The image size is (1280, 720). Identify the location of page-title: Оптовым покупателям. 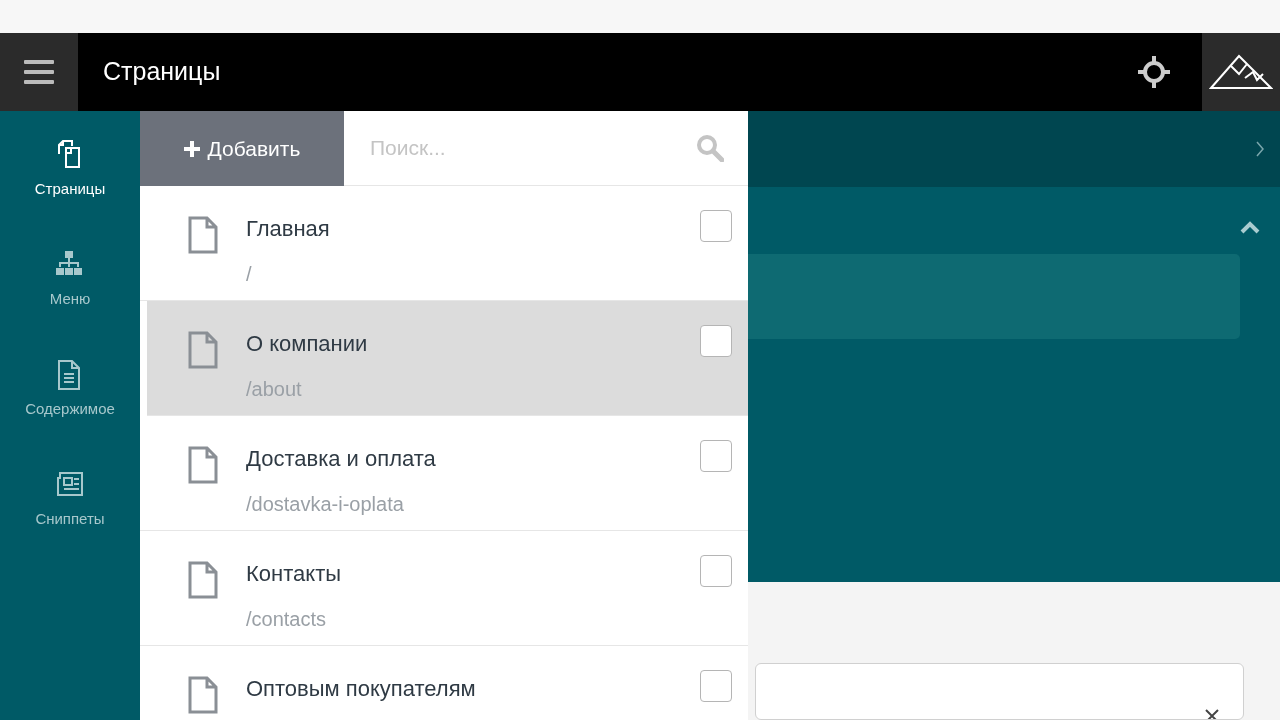
(361, 689).